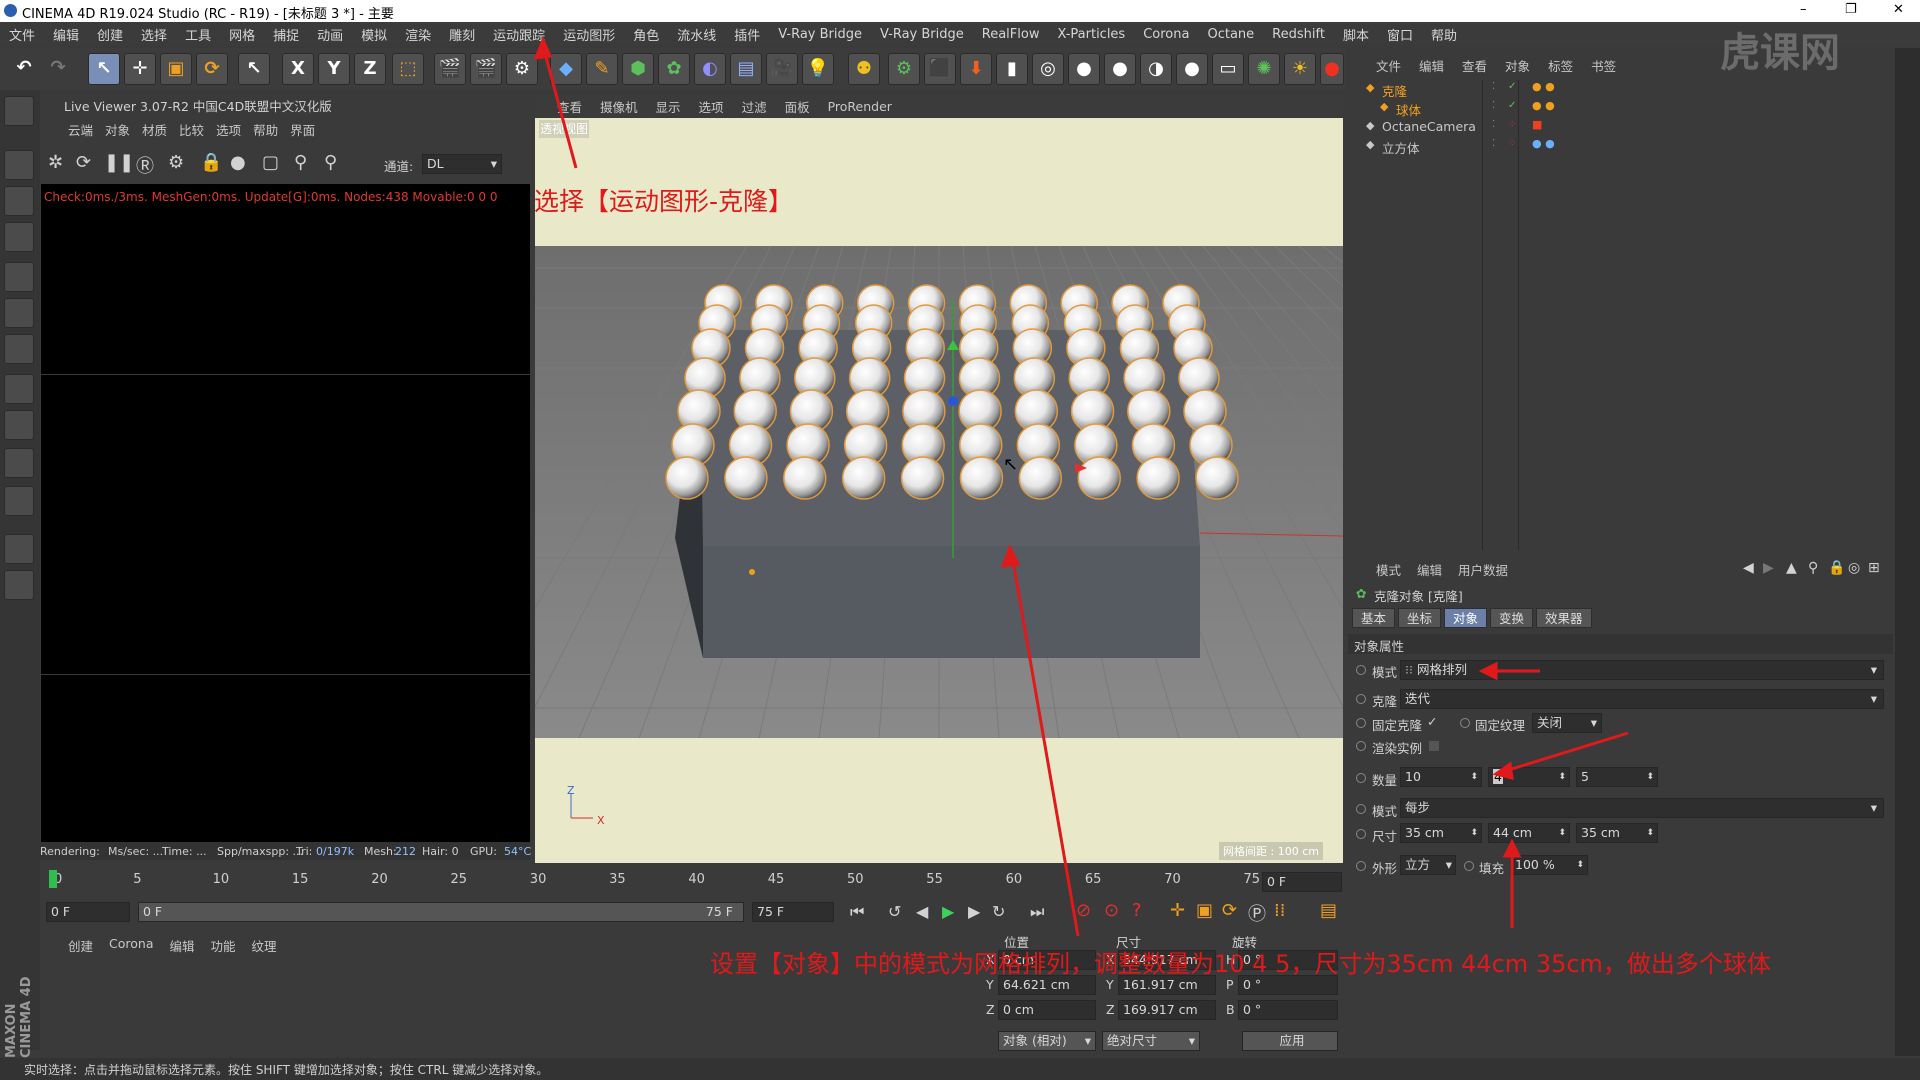 The image size is (1920, 1080). Describe the element at coordinates (286, 34) in the screenshot. I see `menu-item: 捕捉` at that location.